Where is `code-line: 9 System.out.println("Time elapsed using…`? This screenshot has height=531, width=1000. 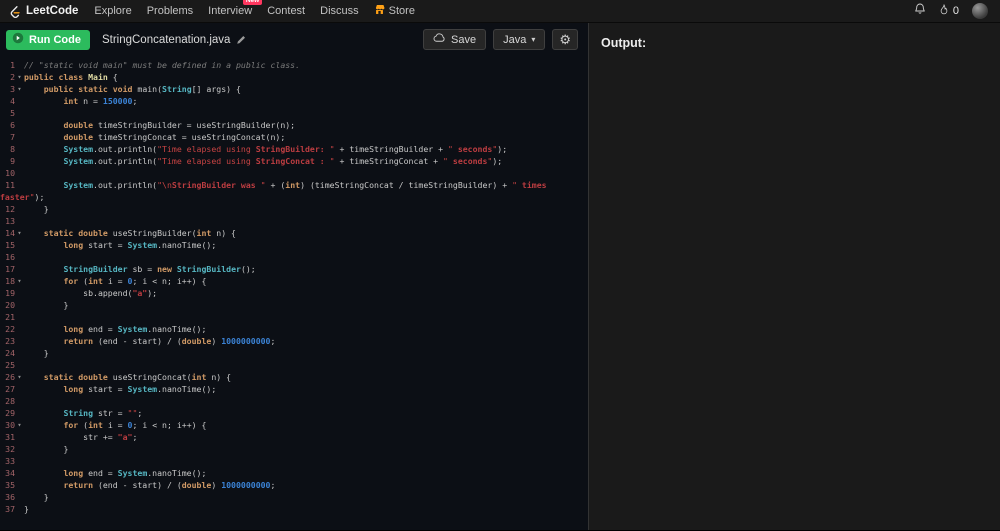
code-line: 9 System.out.println("Time elapsed using… is located at coordinates (293, 161).